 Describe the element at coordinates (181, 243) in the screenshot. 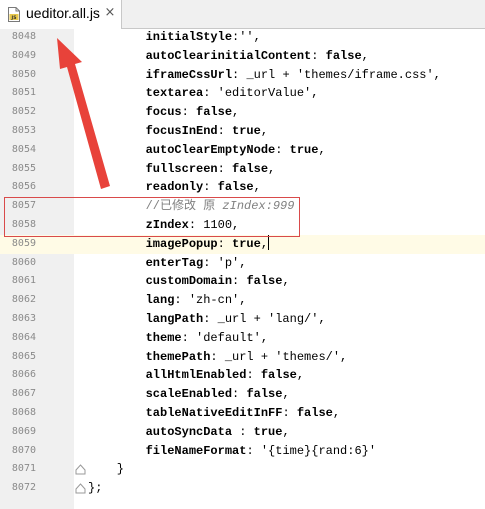

I see `property-key: imagePopup` at that location.